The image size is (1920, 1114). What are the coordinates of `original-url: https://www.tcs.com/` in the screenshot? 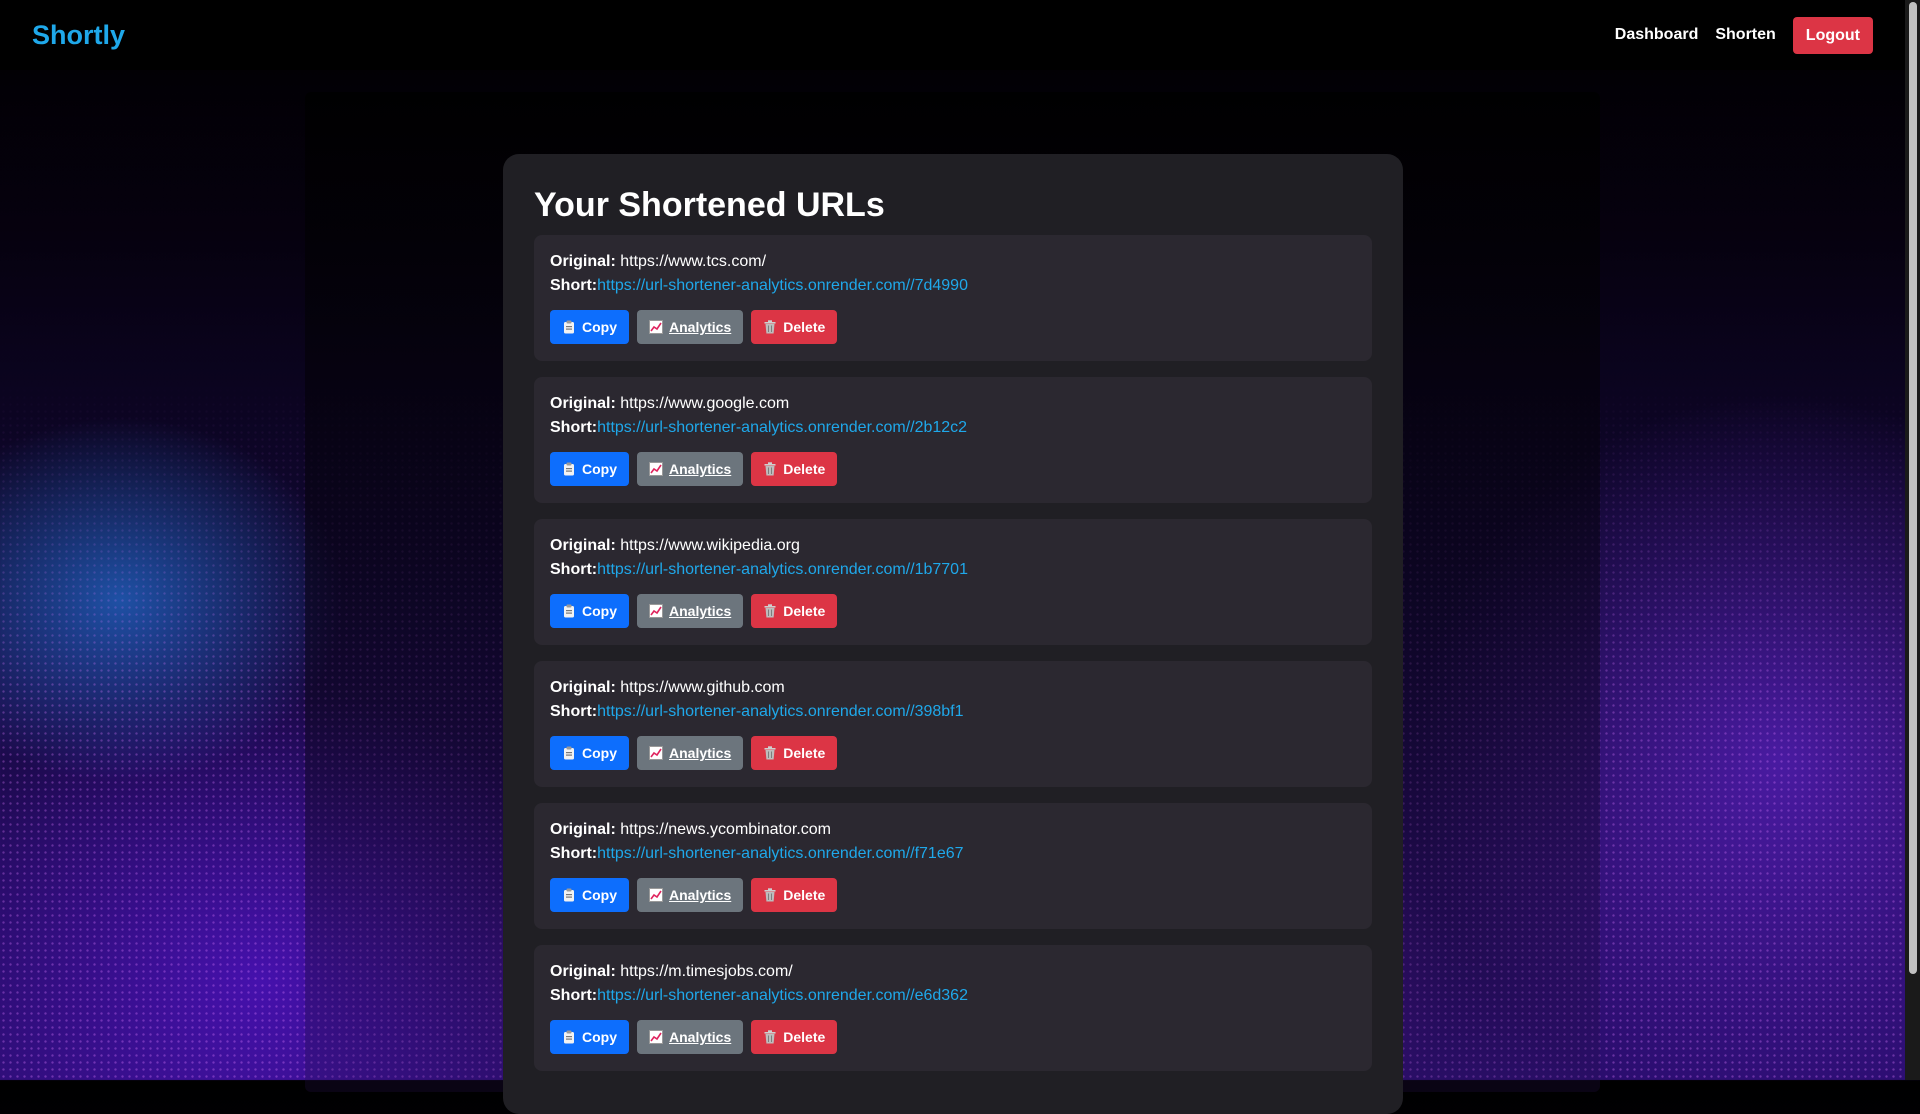 It's located at (693, 261).